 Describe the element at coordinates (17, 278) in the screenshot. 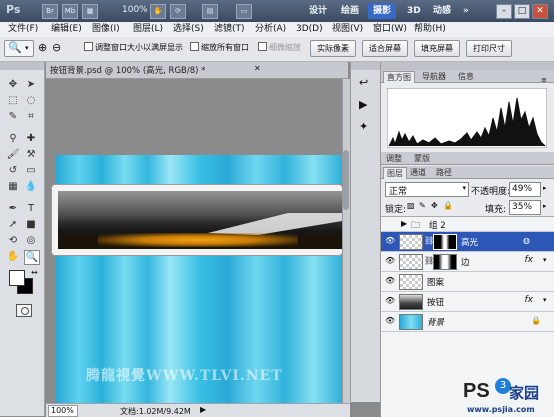

I see `foreground-color-swatch` at that location.